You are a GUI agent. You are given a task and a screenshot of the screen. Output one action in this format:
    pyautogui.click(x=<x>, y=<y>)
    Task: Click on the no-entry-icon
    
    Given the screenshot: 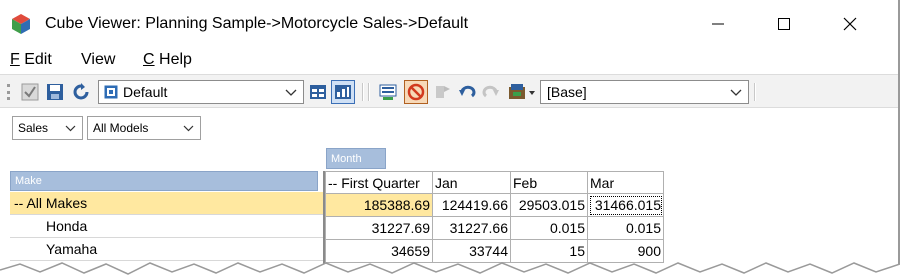 What is the action you would take?
    pyautogui.click(x=416, y=92)
    